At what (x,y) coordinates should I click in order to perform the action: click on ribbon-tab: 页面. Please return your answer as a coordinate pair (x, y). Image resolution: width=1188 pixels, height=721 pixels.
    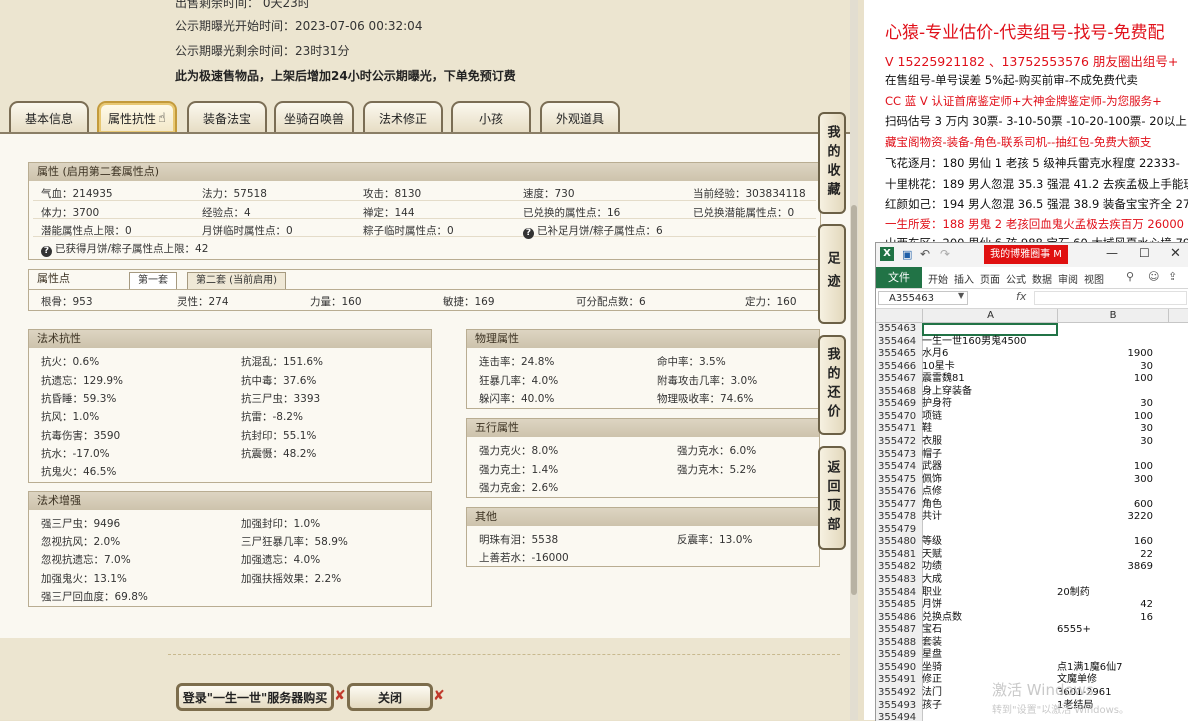
    Looking at the image, I should click on (990, 278).